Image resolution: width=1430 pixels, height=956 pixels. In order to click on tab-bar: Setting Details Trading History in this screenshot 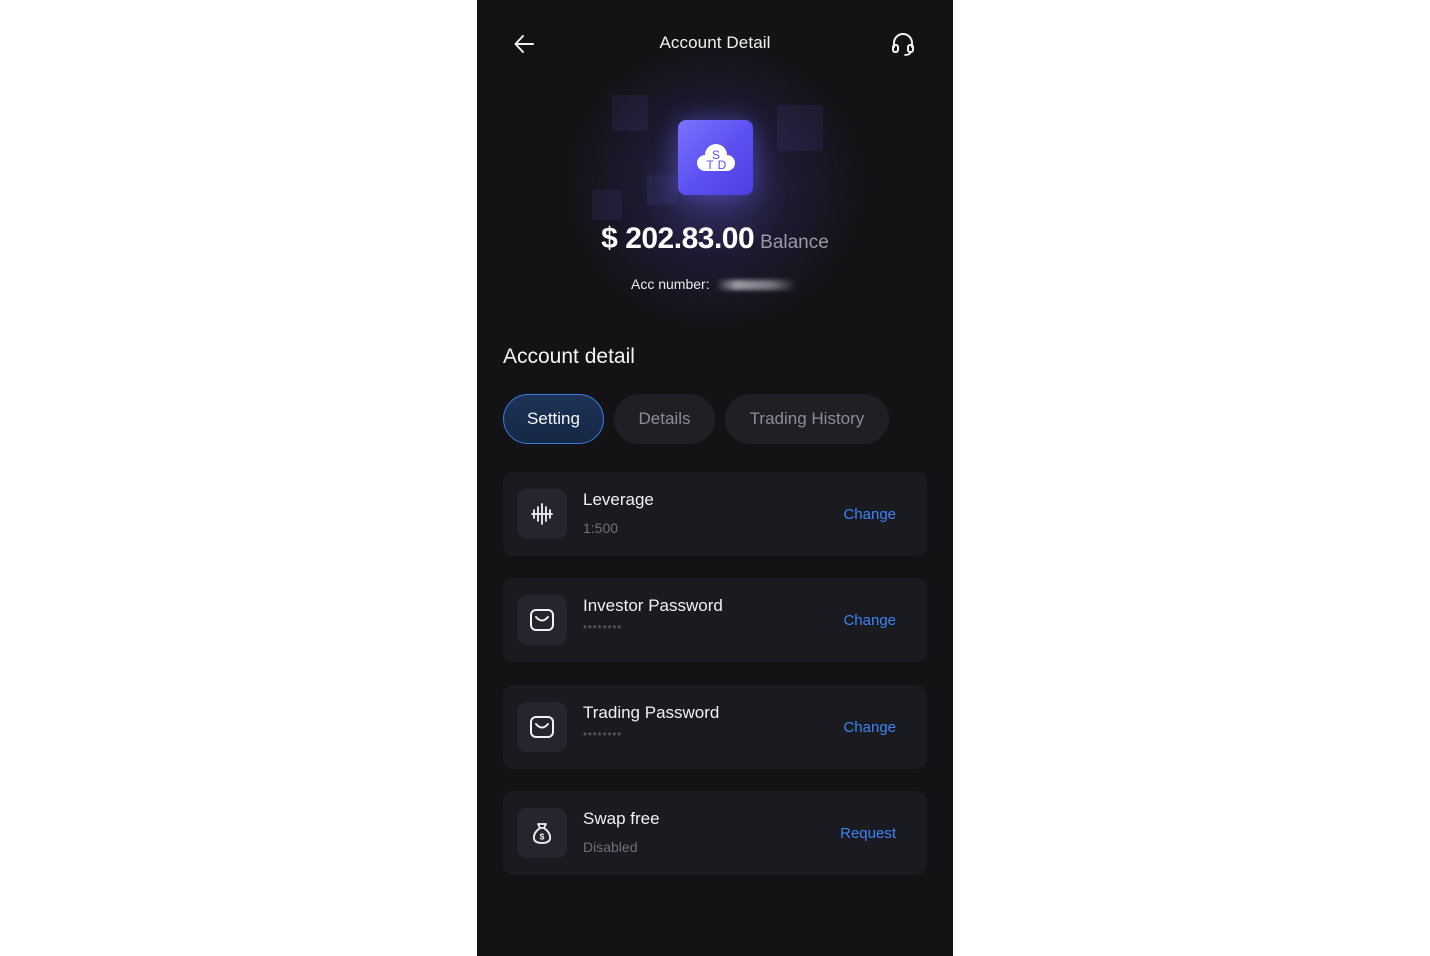, I will do `click(696, 420)`.